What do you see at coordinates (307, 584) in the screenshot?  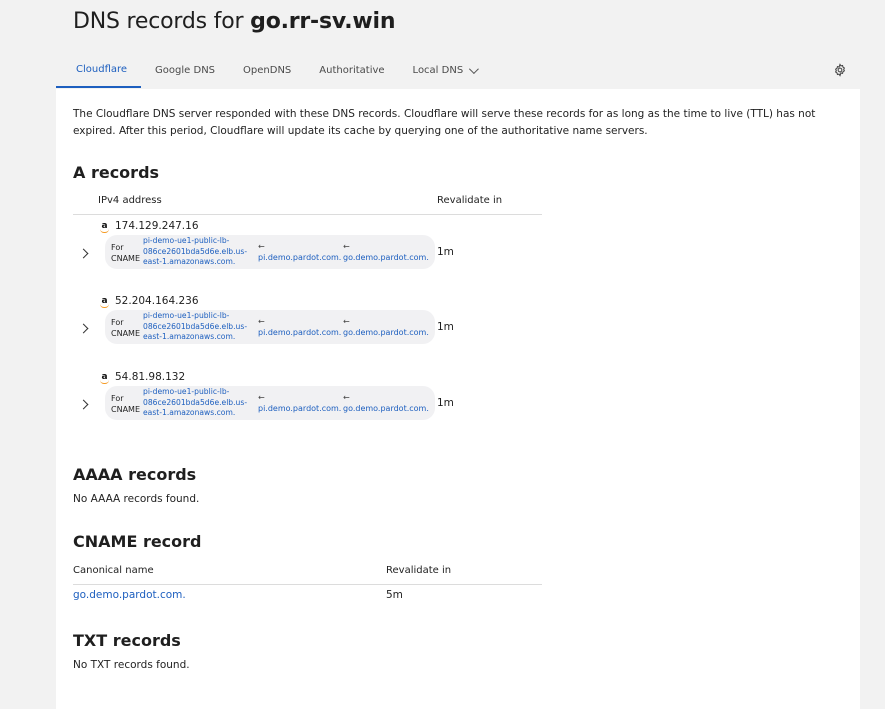 I see `cname-header-divider` at bounding box center [307, 584].